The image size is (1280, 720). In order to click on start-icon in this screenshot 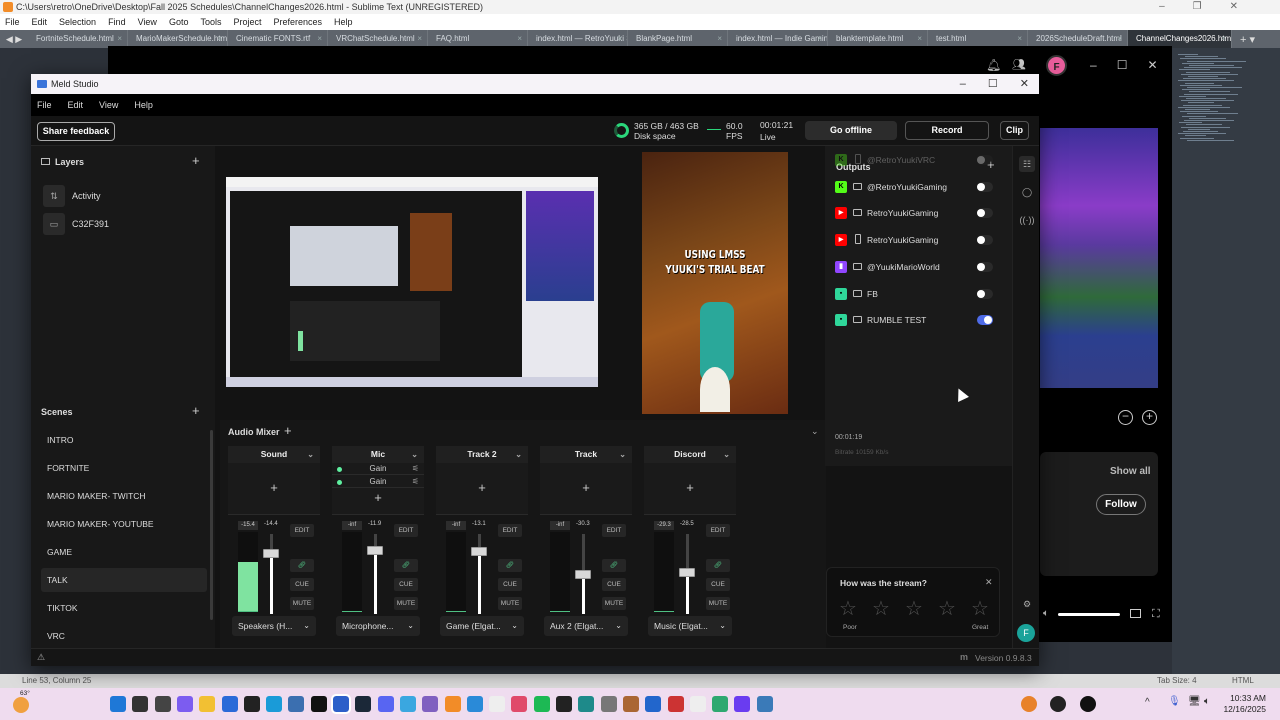, I will do `click(118, 704)`.